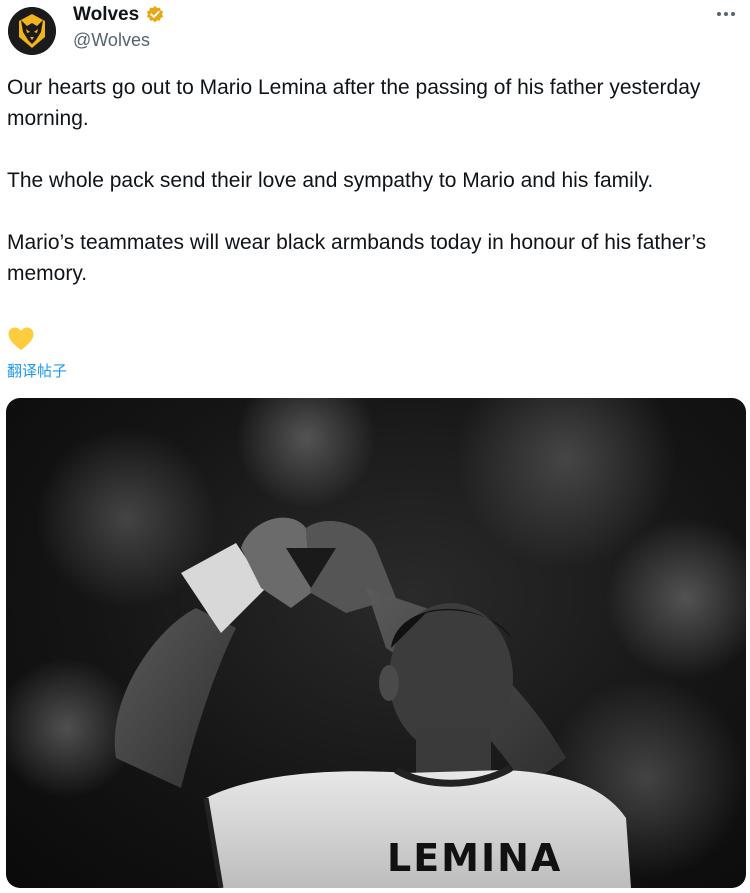  I want to click on wolves-crest-icon, so click(32, 31).